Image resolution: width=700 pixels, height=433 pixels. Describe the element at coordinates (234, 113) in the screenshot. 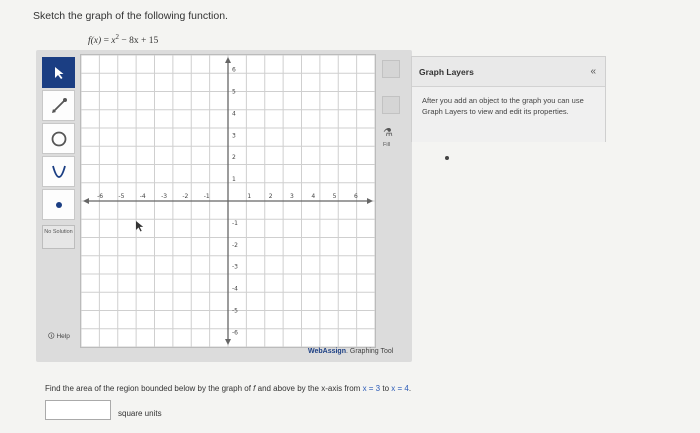

I see `y-tick-label: 4` at that location.